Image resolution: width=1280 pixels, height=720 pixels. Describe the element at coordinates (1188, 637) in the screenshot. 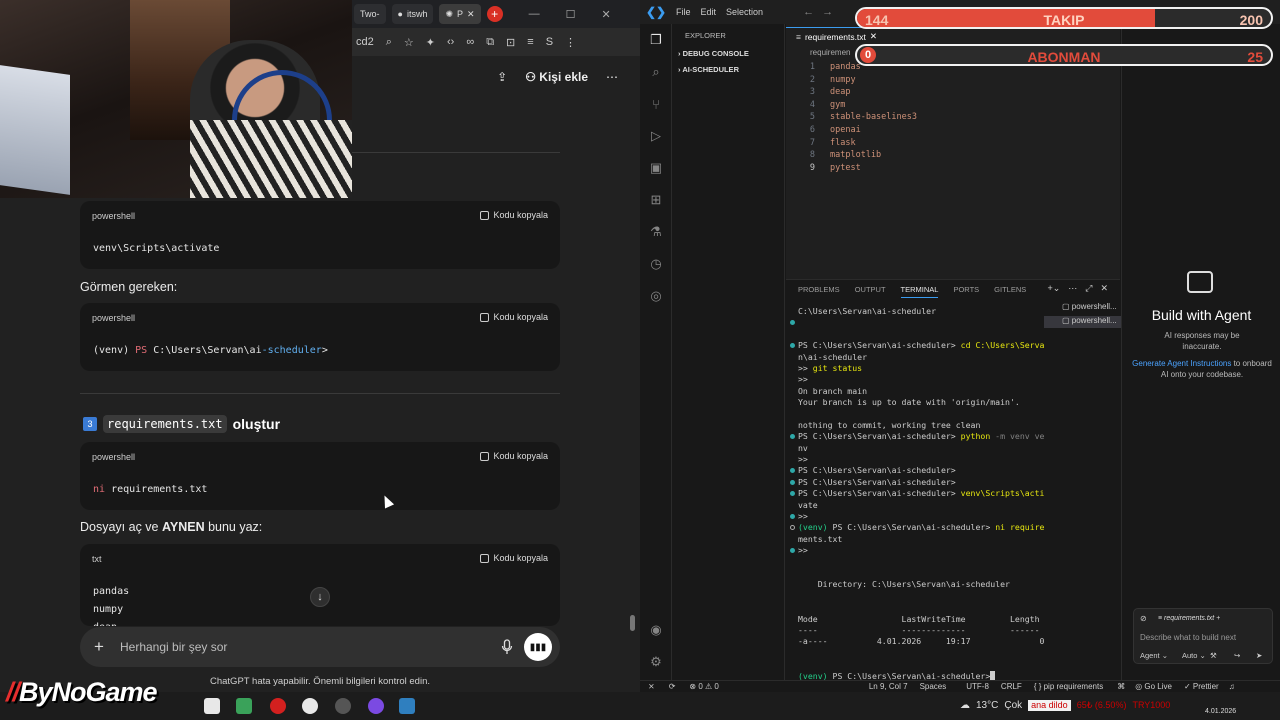

I see `agent-input-placeholder: Describe what to build next` at that location.